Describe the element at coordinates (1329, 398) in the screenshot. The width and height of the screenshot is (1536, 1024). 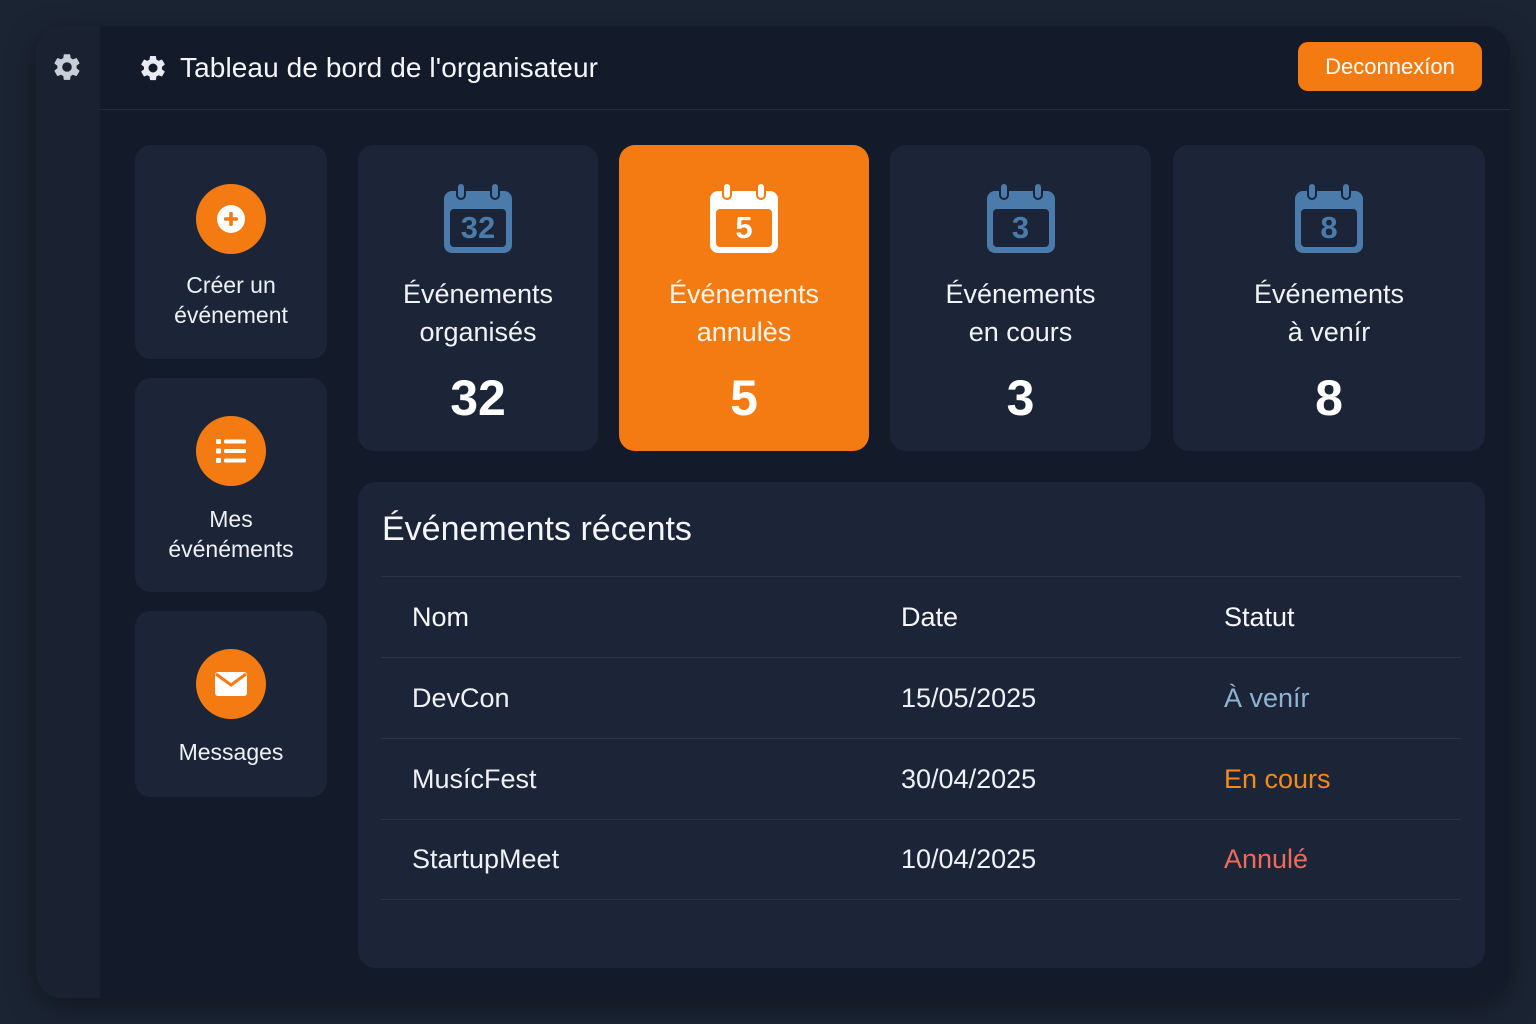
I see `stat-value: 8` at that location.